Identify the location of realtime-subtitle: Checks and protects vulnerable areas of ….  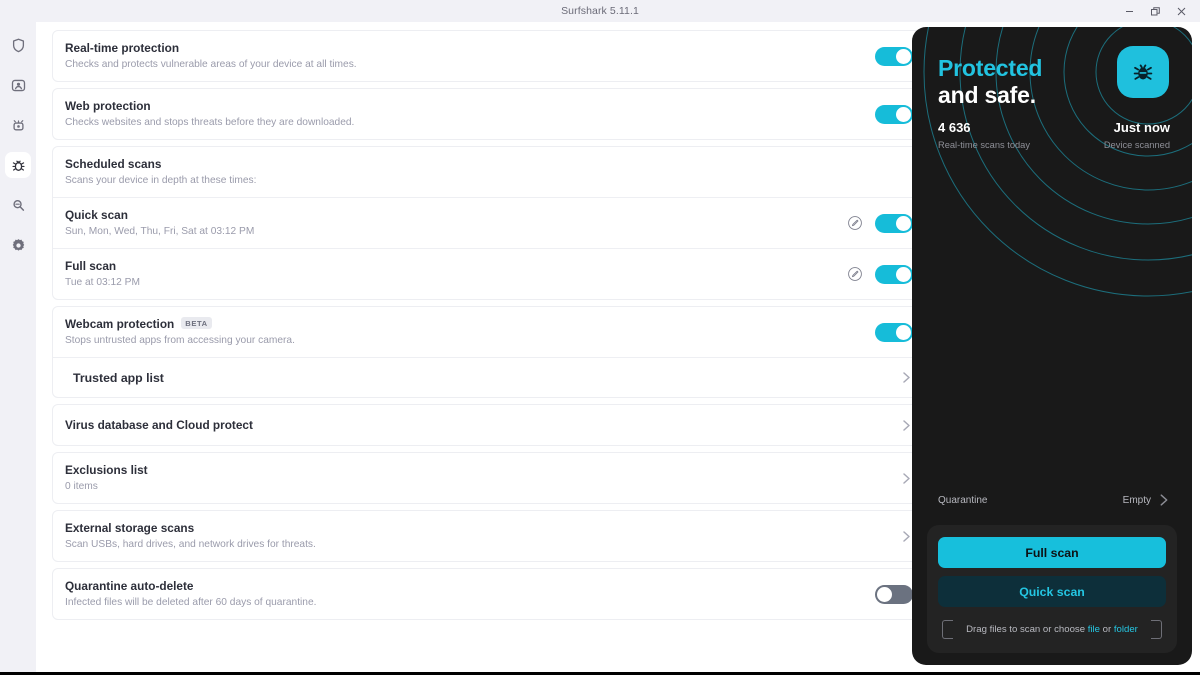
(211, 64).